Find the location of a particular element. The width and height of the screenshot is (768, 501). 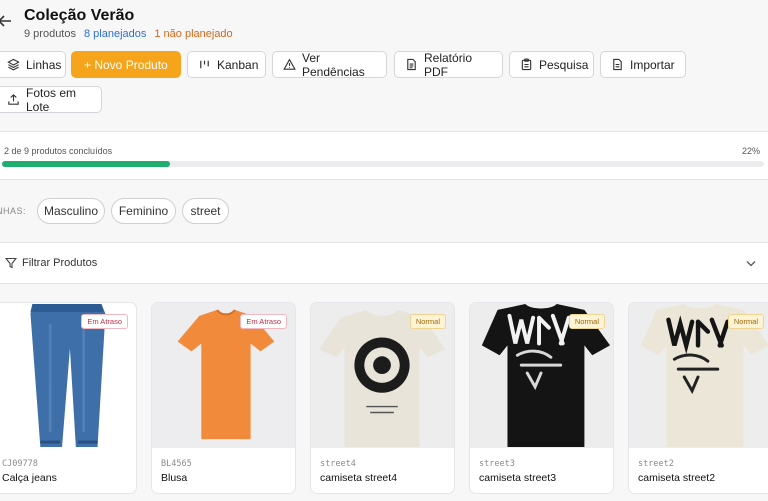

lines-button: Linhas is located at coordinates (33, 64).